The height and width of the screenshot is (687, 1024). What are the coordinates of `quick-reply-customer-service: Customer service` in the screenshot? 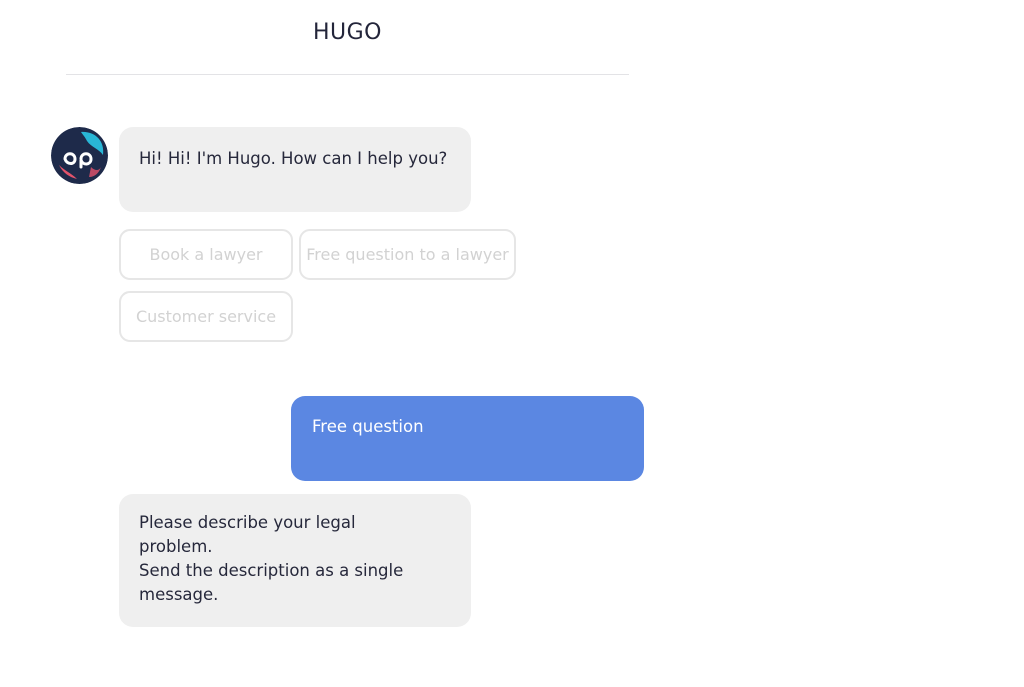 It's located at (206, 316).